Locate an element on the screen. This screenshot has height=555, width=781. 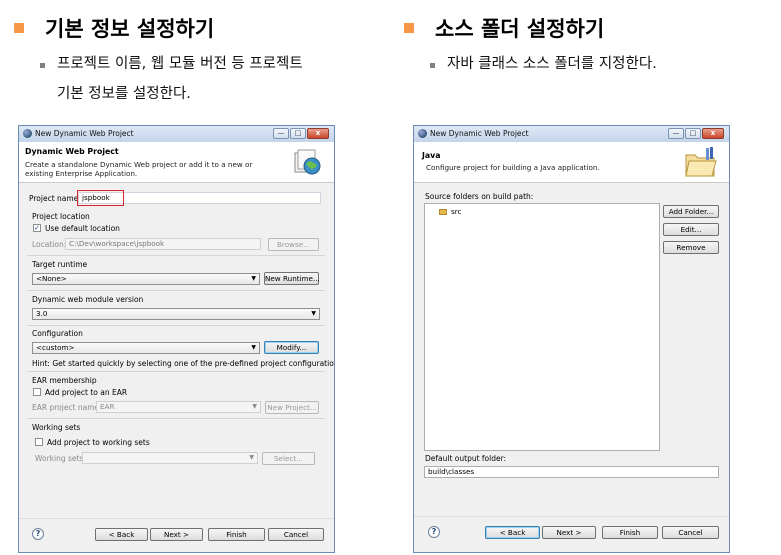
left-bullet: 프로젝트 이름, 웹 모듈 버전 등 프로젝트 기본 정보를 설정한다. is located at coordinates (205, 82).